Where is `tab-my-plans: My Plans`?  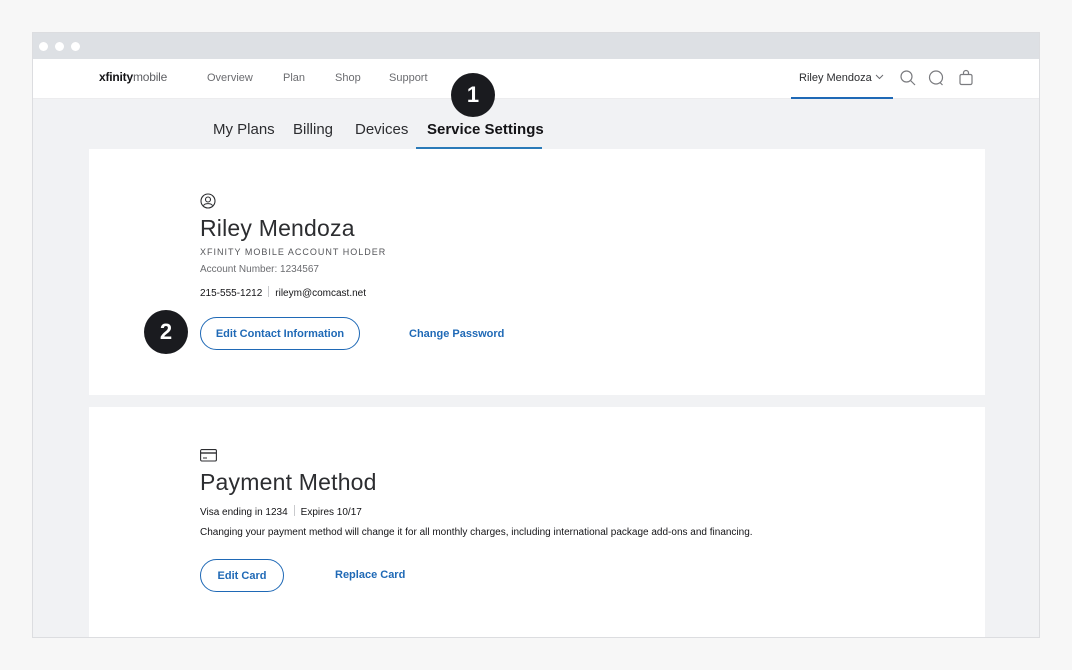 tab-my-plans: My Plans is located at coordinates (244, 129).